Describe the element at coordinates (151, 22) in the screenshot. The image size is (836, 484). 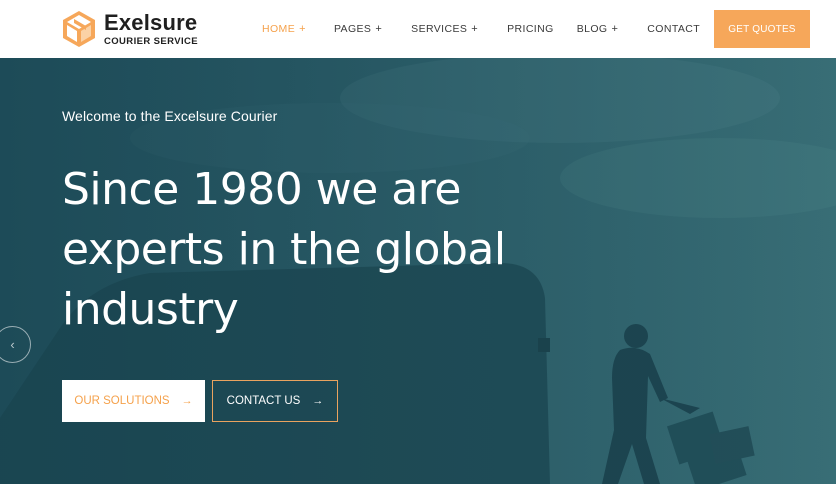
I see `brand-name: Exelsure` at that location.